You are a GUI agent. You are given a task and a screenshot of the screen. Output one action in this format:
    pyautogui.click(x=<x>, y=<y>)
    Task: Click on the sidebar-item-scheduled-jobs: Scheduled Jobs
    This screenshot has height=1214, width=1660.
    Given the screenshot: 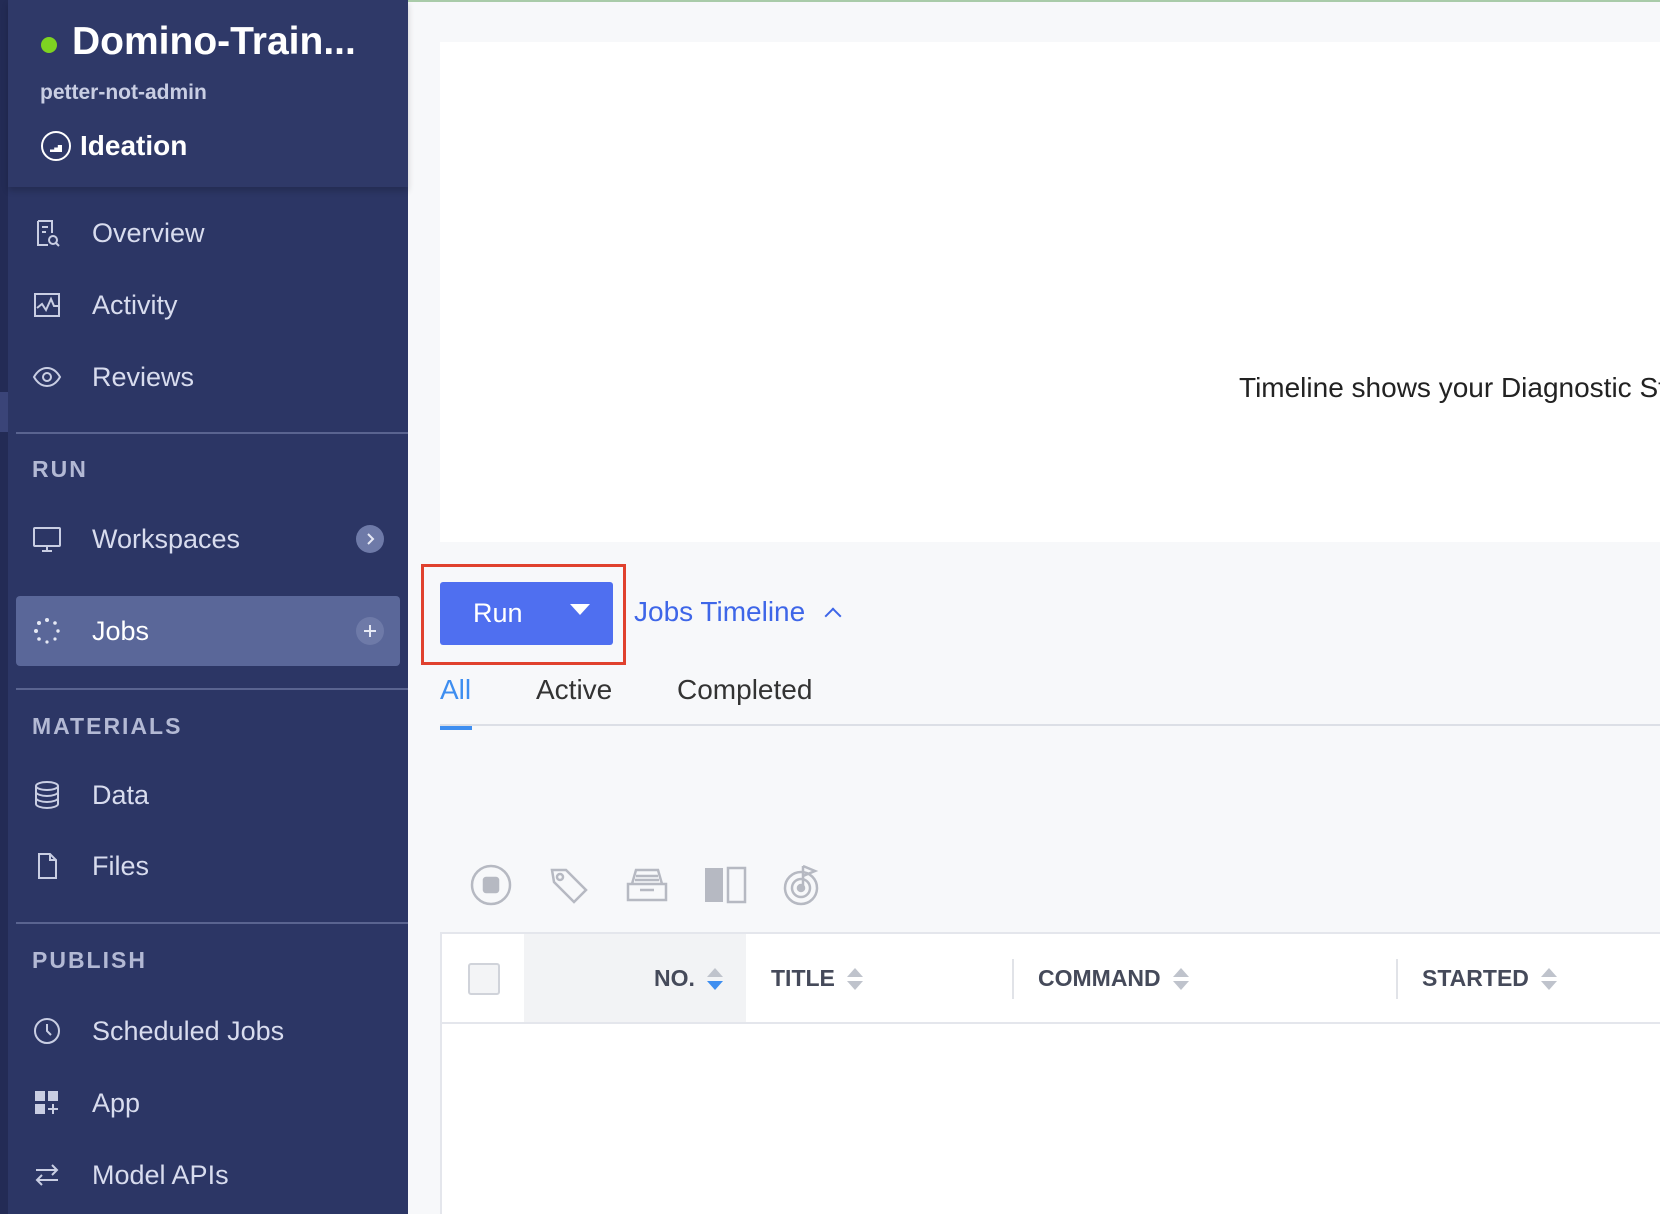 What is the action you would take?
    pyautogui.click(x=208, y=1031)
    